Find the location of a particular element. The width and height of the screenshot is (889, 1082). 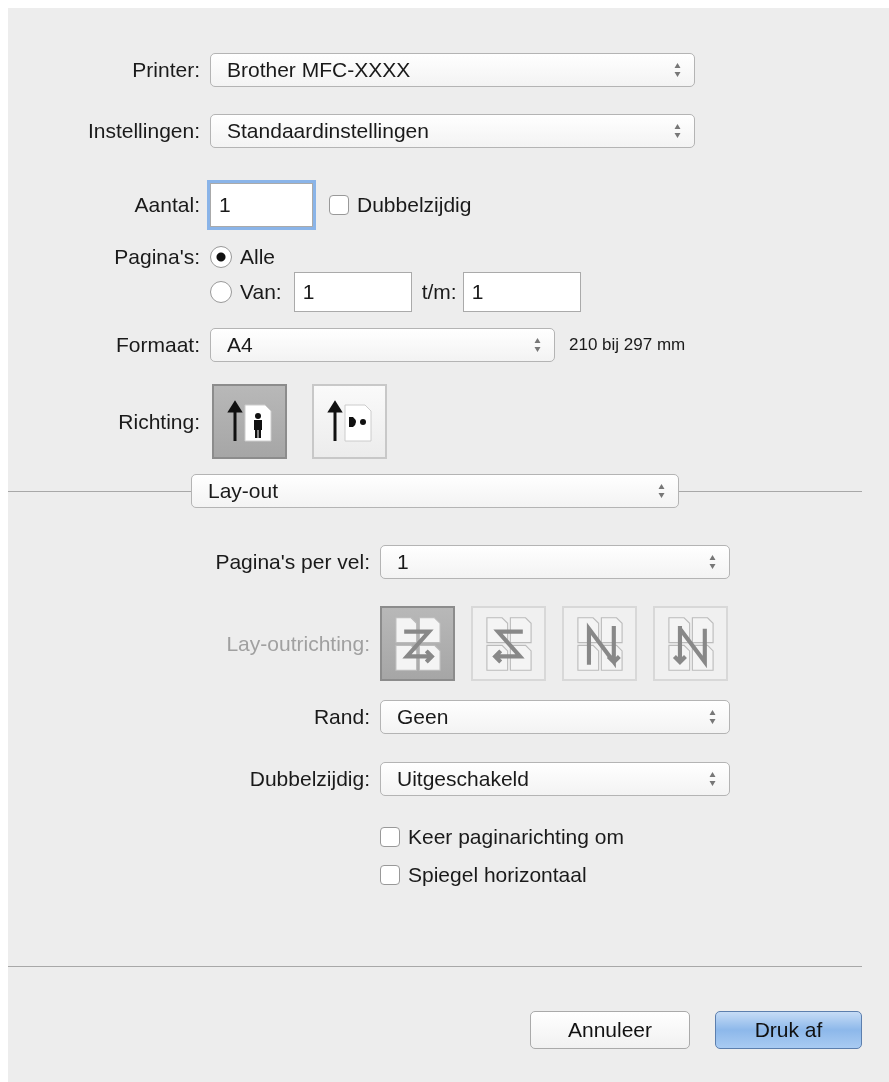

duplex-label: Dubbelzijdig is located at coordinates (414, 205).